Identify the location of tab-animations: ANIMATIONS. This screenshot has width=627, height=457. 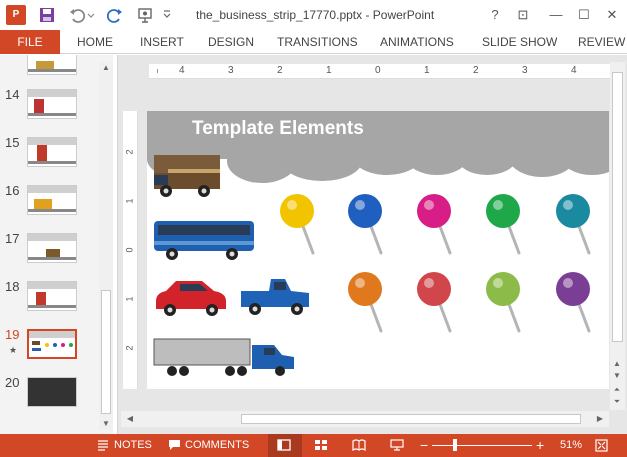
(417, 42).